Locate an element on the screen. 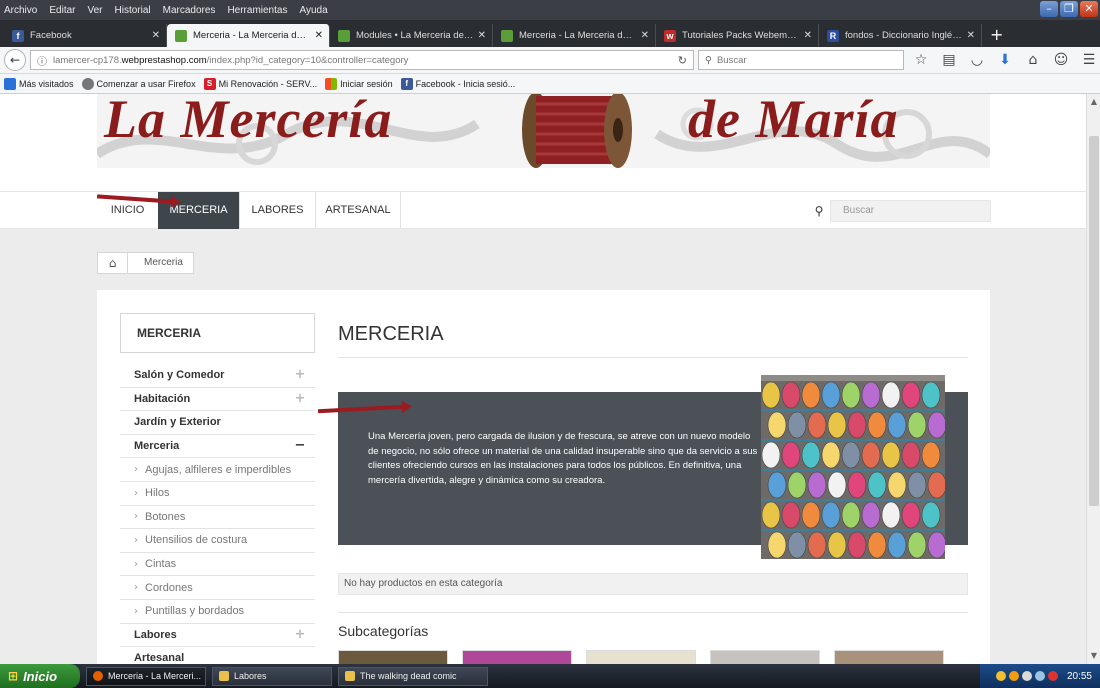  subcategory-item: › Puntillas y bordados is located at coordinates (217, 612).